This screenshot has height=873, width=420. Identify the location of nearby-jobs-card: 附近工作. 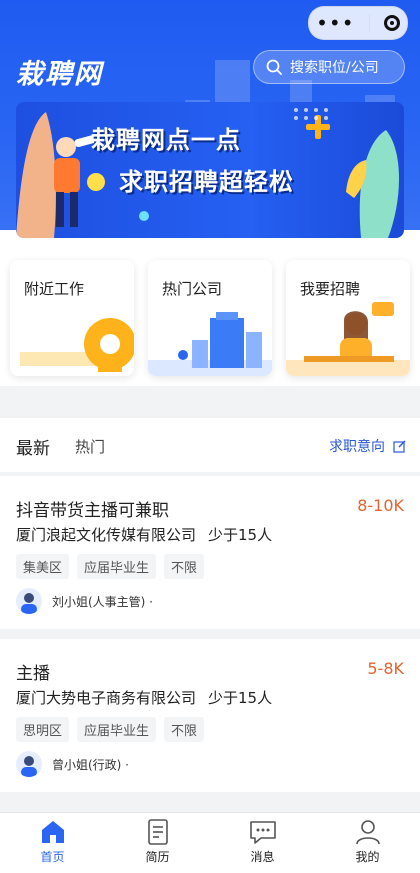
(72, 318).